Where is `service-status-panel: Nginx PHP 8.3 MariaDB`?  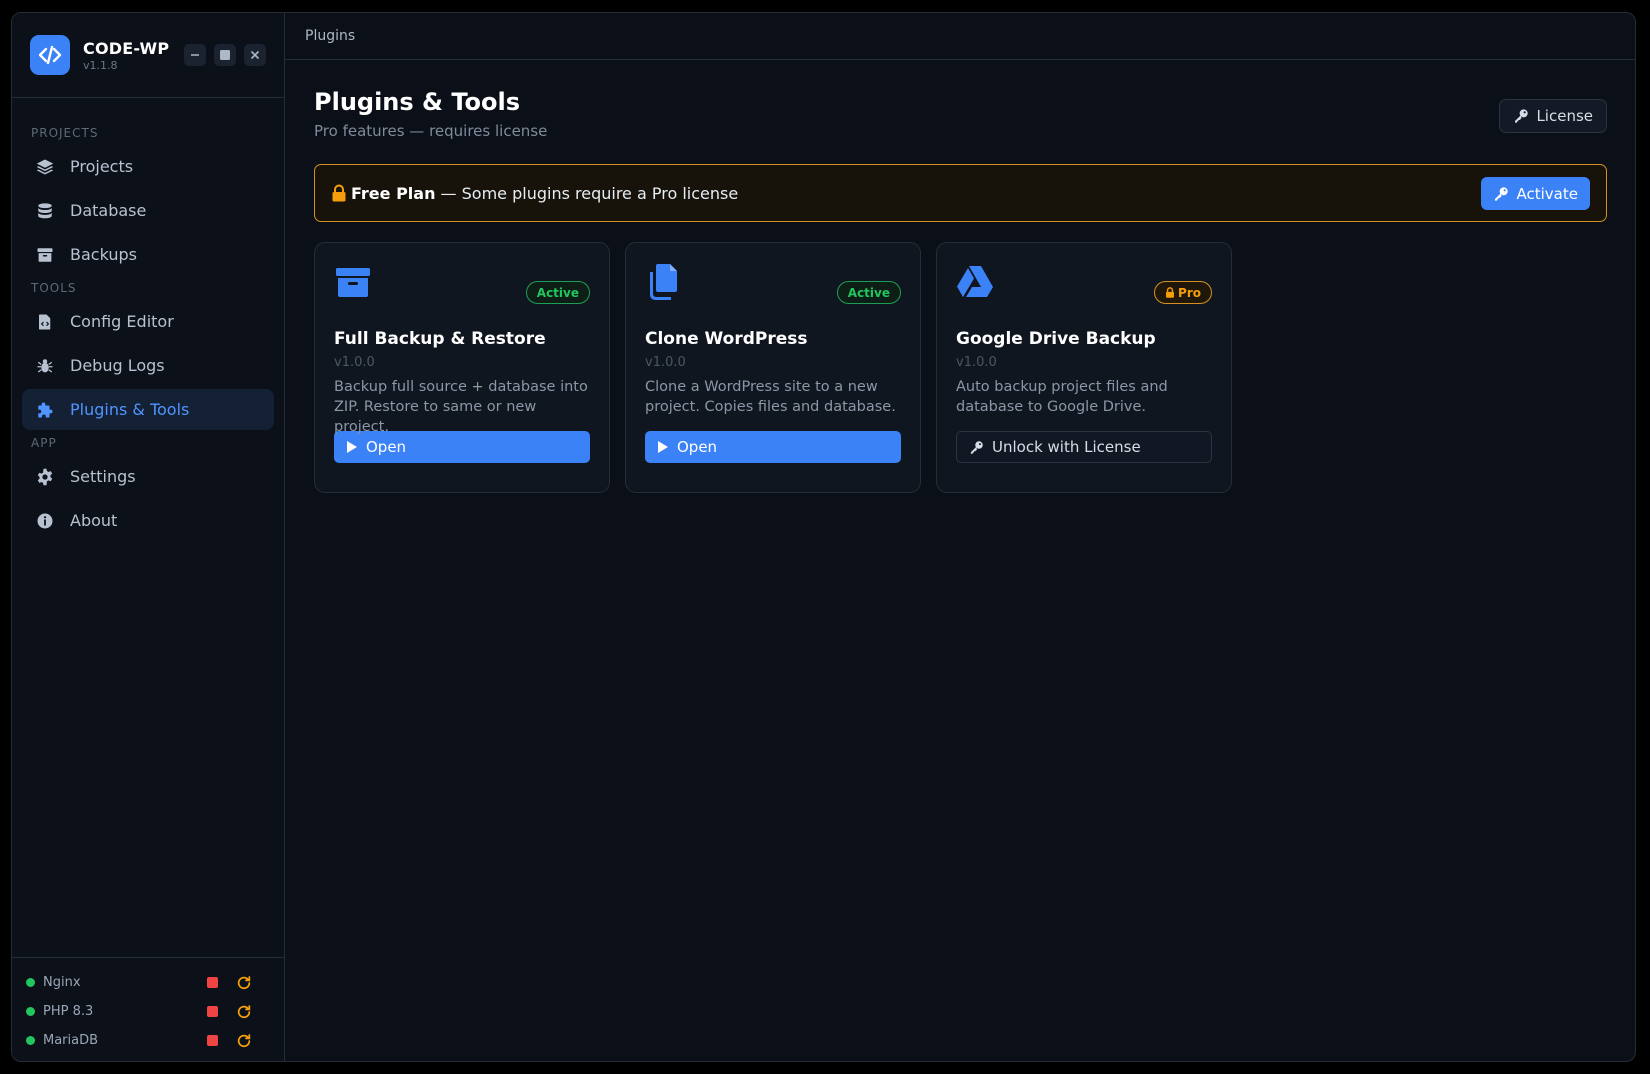 service-status-panel: Nginx PHP 8.3 MariaDB is located at coordinates (148, 1009).